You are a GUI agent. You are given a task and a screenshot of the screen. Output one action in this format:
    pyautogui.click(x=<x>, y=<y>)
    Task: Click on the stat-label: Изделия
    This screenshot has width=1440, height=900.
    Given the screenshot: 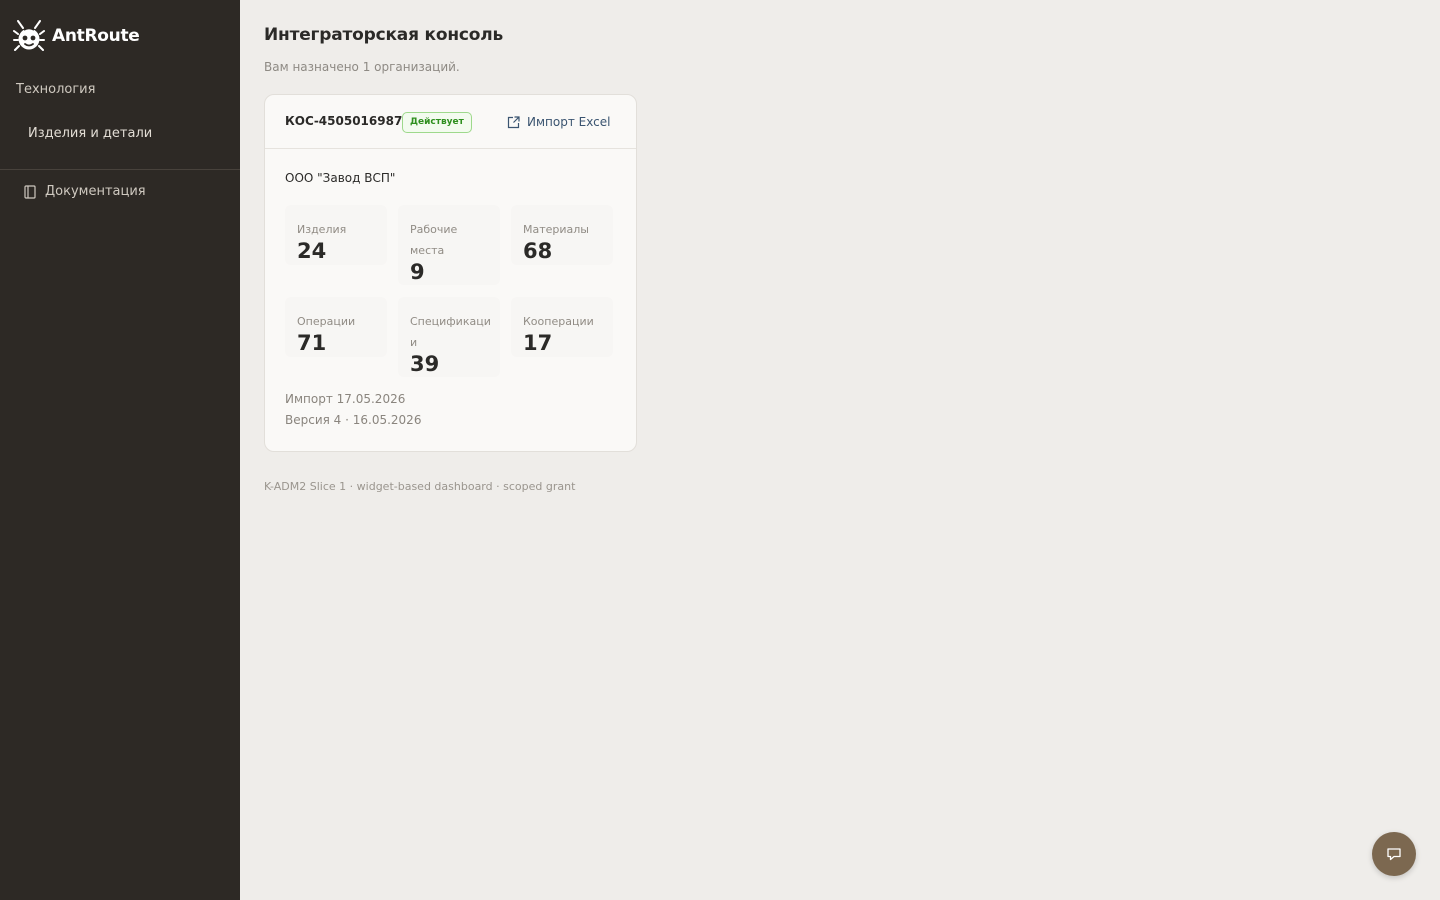 What is the action you would take?
    pyautogui.click(x=322, y=229)
    